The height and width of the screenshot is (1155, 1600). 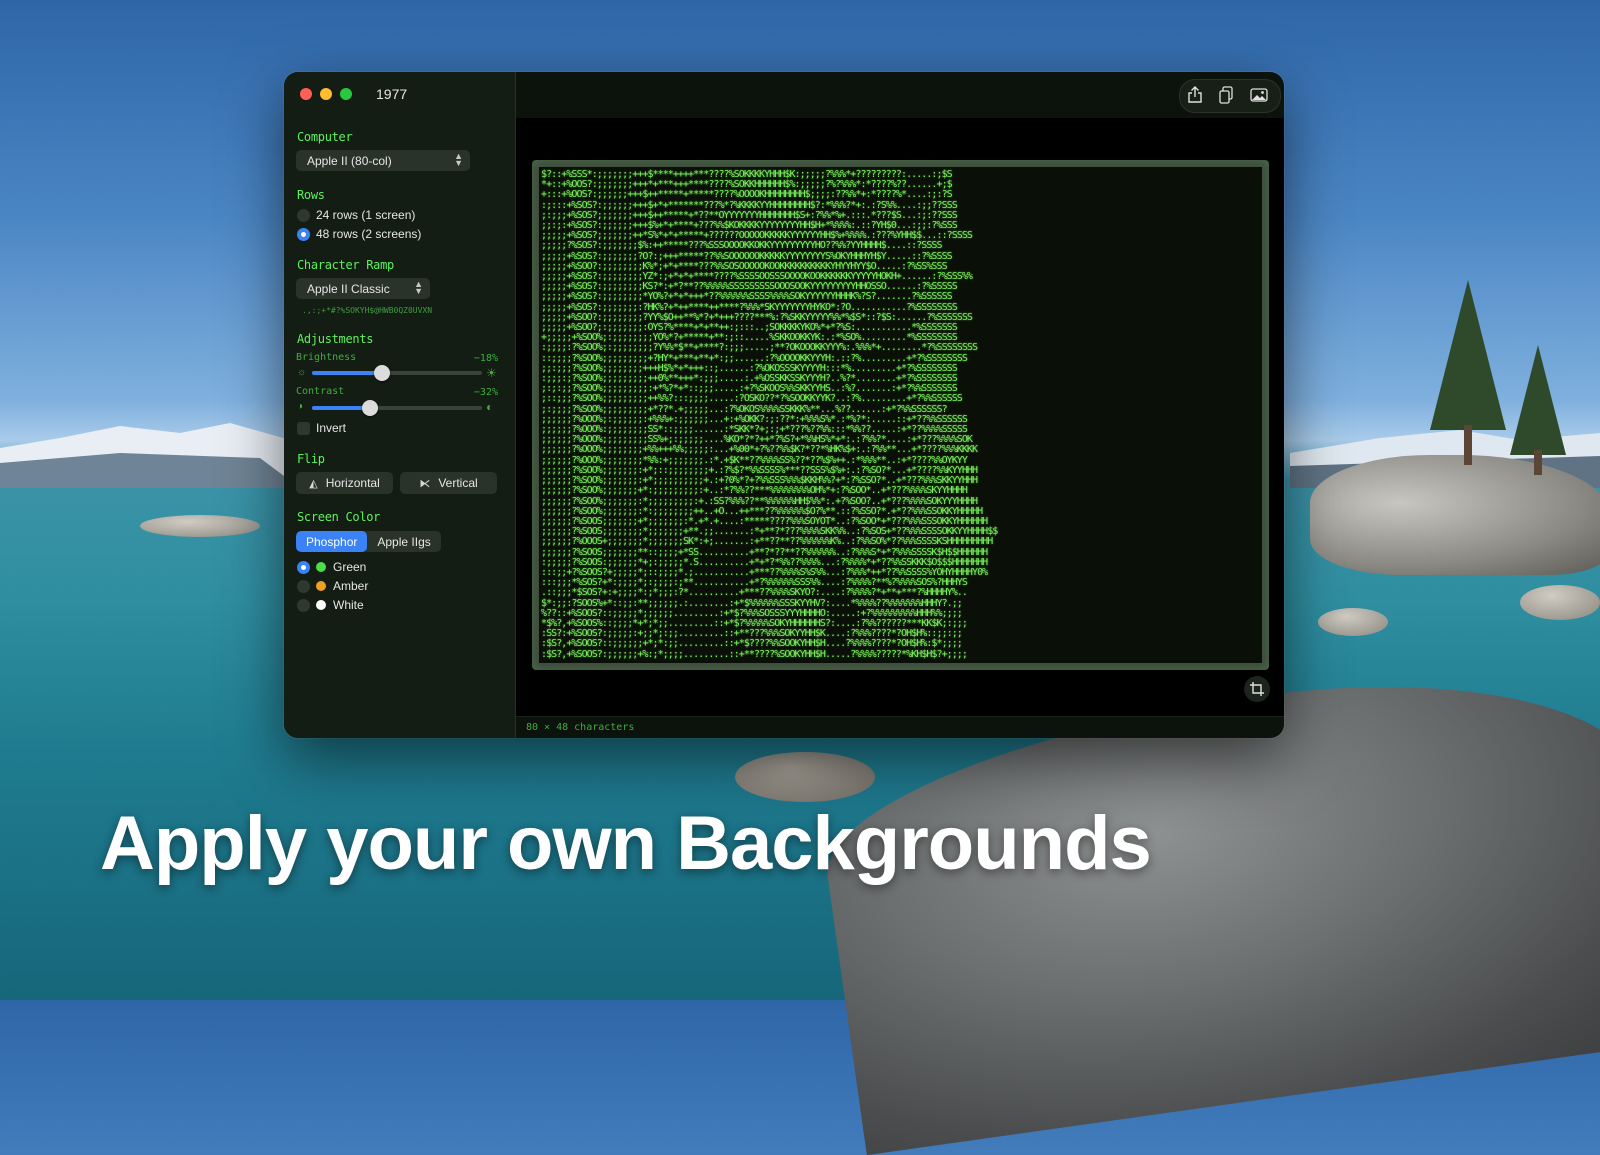 What do you see at coordinates (311, 195) in the screenshot?
I see `rows-heading: Rows` at bounding box center [311, 195].